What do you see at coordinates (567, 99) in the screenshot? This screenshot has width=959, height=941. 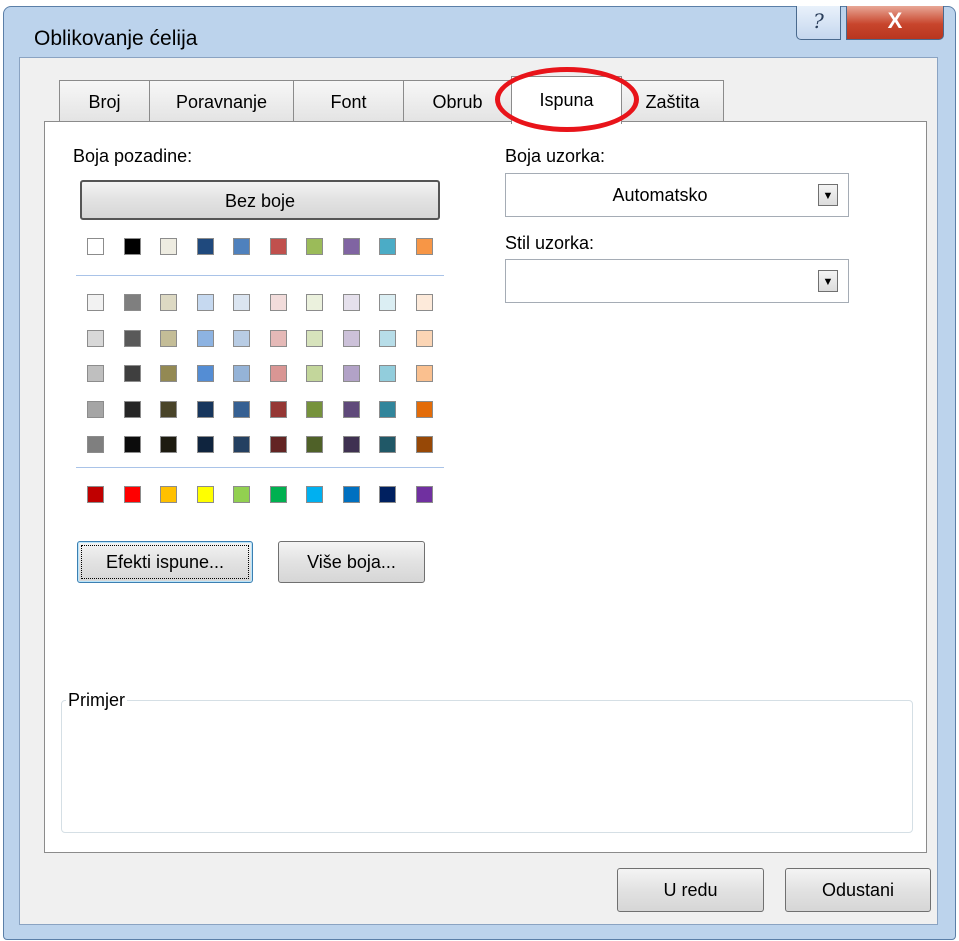 I see `highlight-ellipse` at bounding box center [567, 99].